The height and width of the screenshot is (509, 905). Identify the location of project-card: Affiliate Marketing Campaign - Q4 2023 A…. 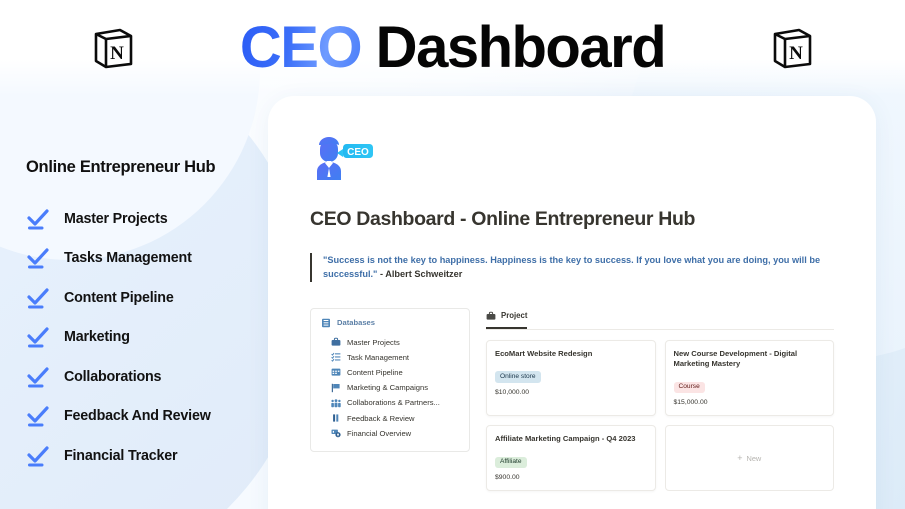
(571, 458).